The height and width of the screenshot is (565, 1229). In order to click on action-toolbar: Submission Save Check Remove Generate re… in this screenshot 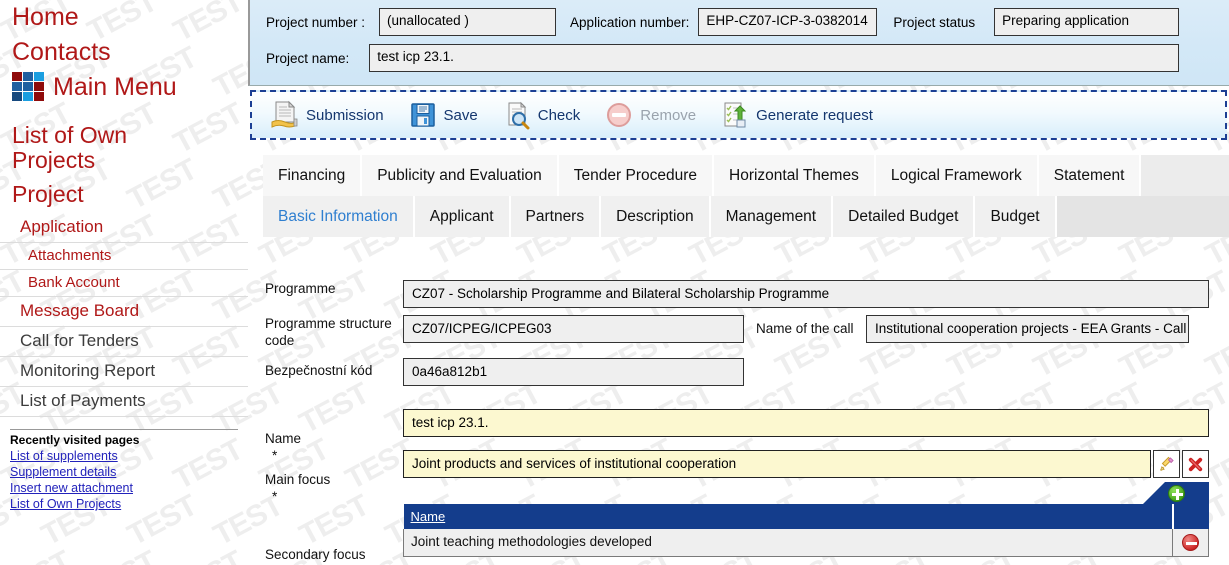, I will do `click(738, 115)`.